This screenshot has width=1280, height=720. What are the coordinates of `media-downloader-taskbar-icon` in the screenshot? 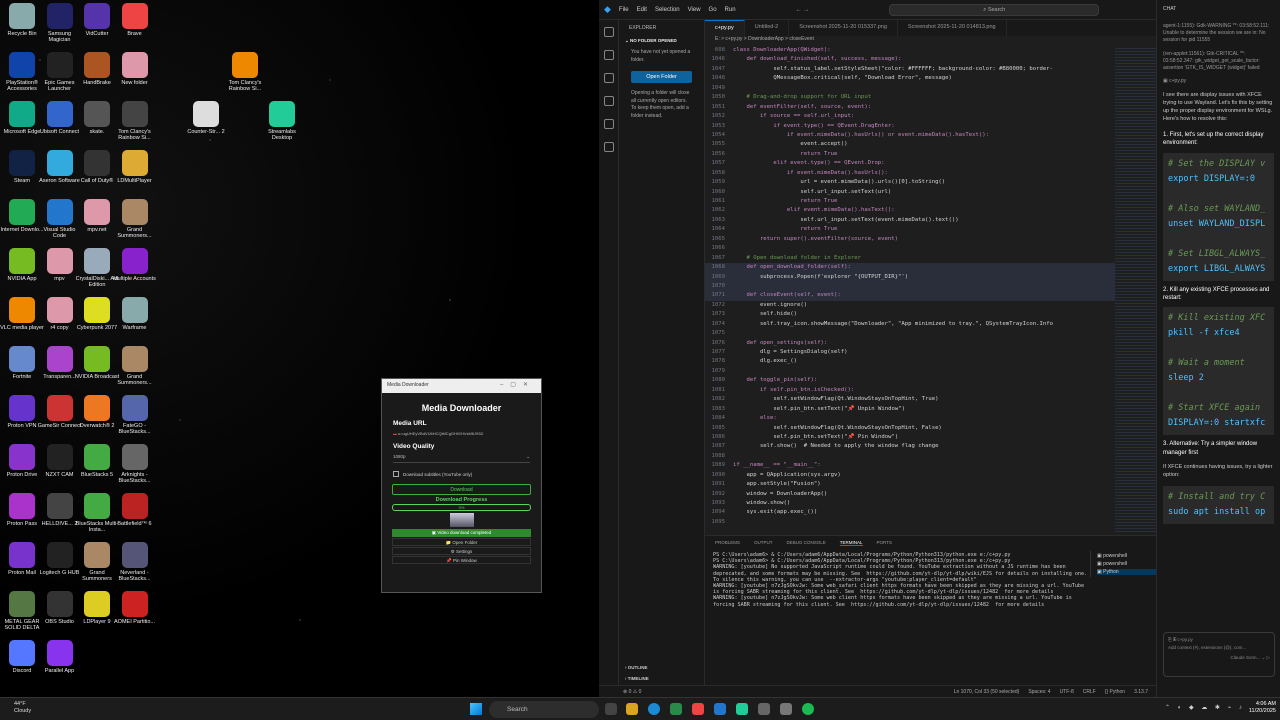 It's located at (764, 709).